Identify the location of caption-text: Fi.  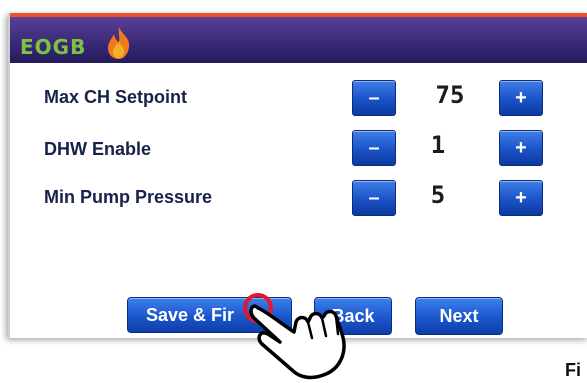
(573, 370).